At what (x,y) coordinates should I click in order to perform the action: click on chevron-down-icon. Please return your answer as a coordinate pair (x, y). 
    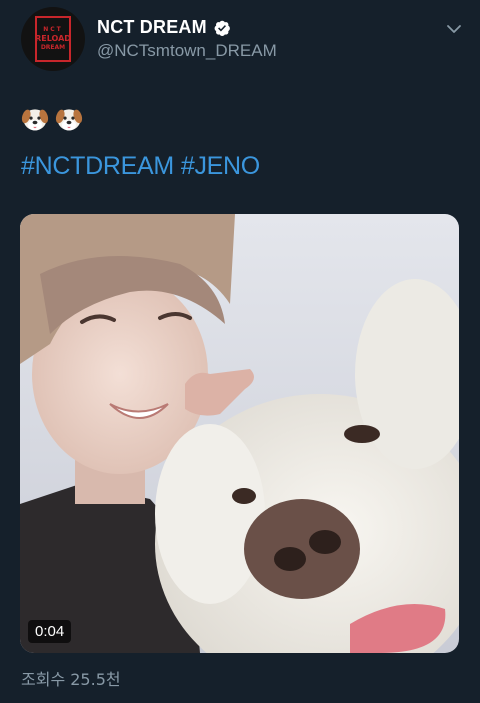
    Looking at the image, I should click on (454, 29).